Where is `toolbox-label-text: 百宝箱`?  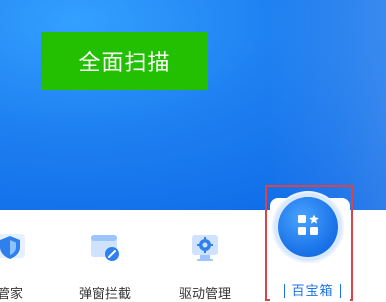 toolbox-label-text: 百宝箱 is located at coordinates (312, 291).